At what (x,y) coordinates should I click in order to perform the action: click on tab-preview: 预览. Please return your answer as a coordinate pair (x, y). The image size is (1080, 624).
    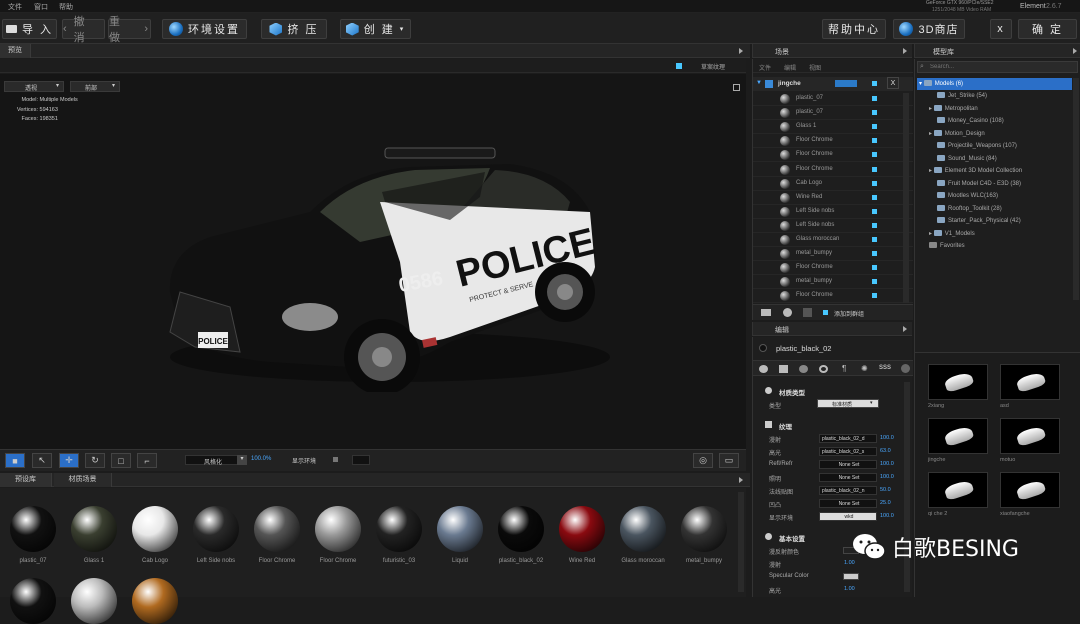
    Looking at the image, I should click on (15, 51).